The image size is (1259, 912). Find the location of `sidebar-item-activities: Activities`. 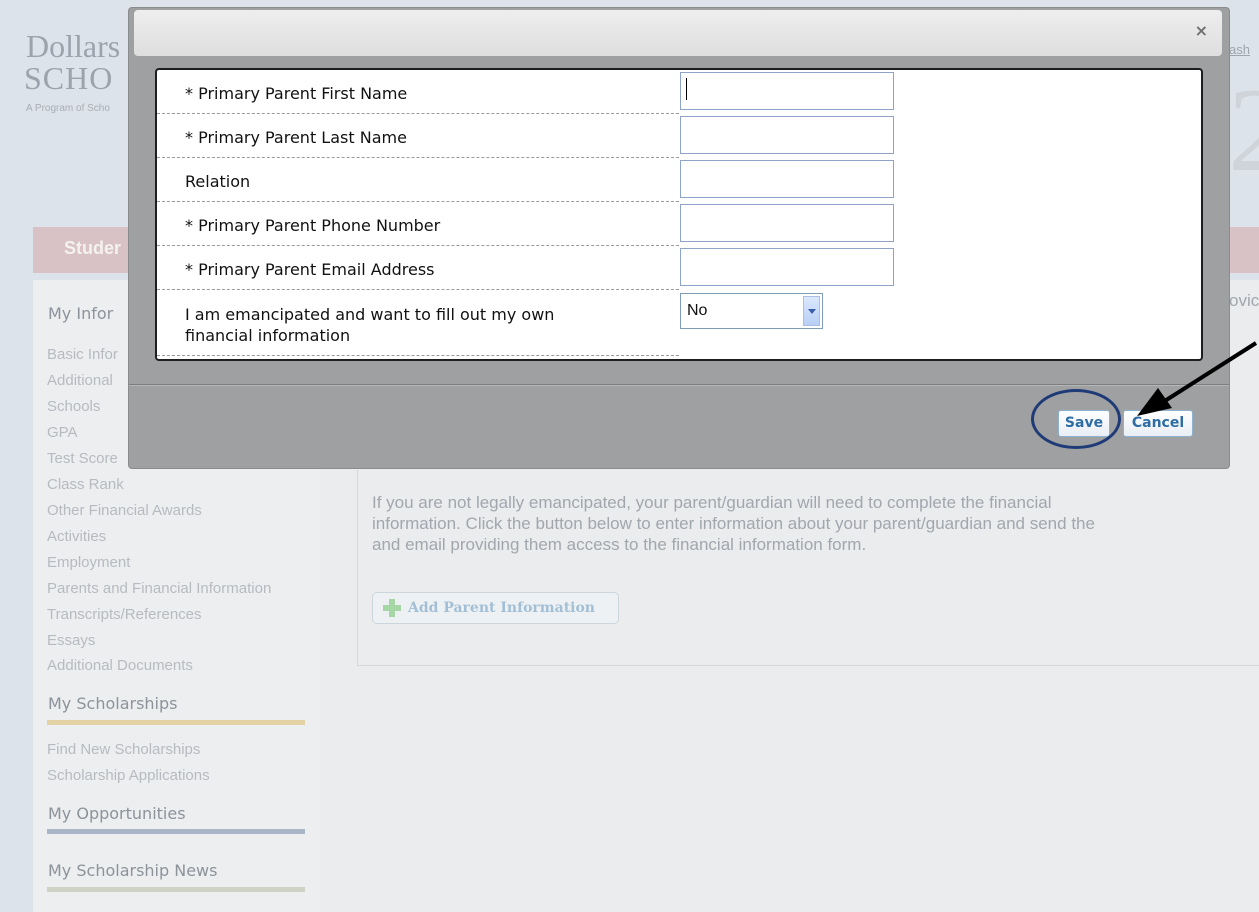

sidebar-item-activities: Activities is located at coordinates (76, 536).